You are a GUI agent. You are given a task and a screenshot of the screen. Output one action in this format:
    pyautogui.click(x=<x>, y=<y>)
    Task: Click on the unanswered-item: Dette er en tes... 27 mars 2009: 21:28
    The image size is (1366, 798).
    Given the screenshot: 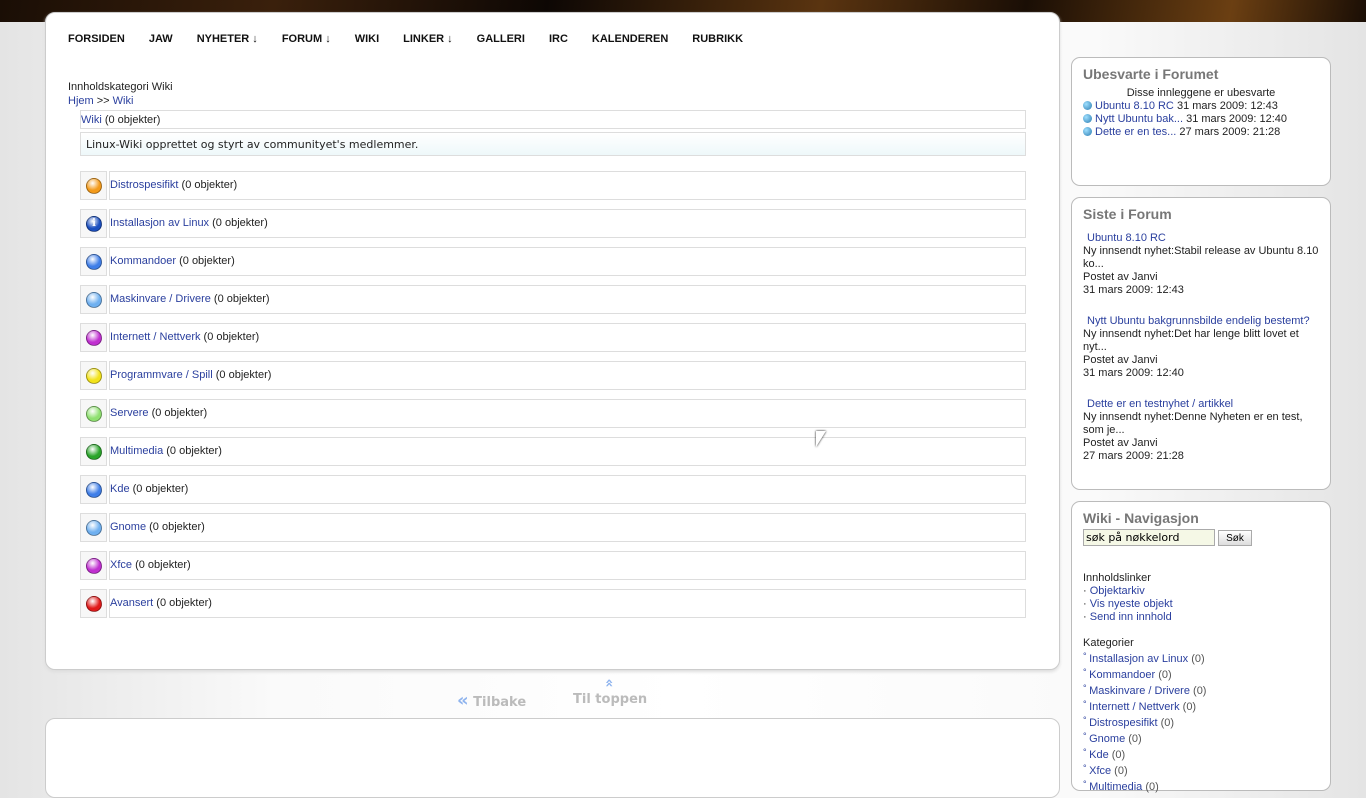 What is the action you would take?
    pyautogui.click(x=1201, y=132)
    